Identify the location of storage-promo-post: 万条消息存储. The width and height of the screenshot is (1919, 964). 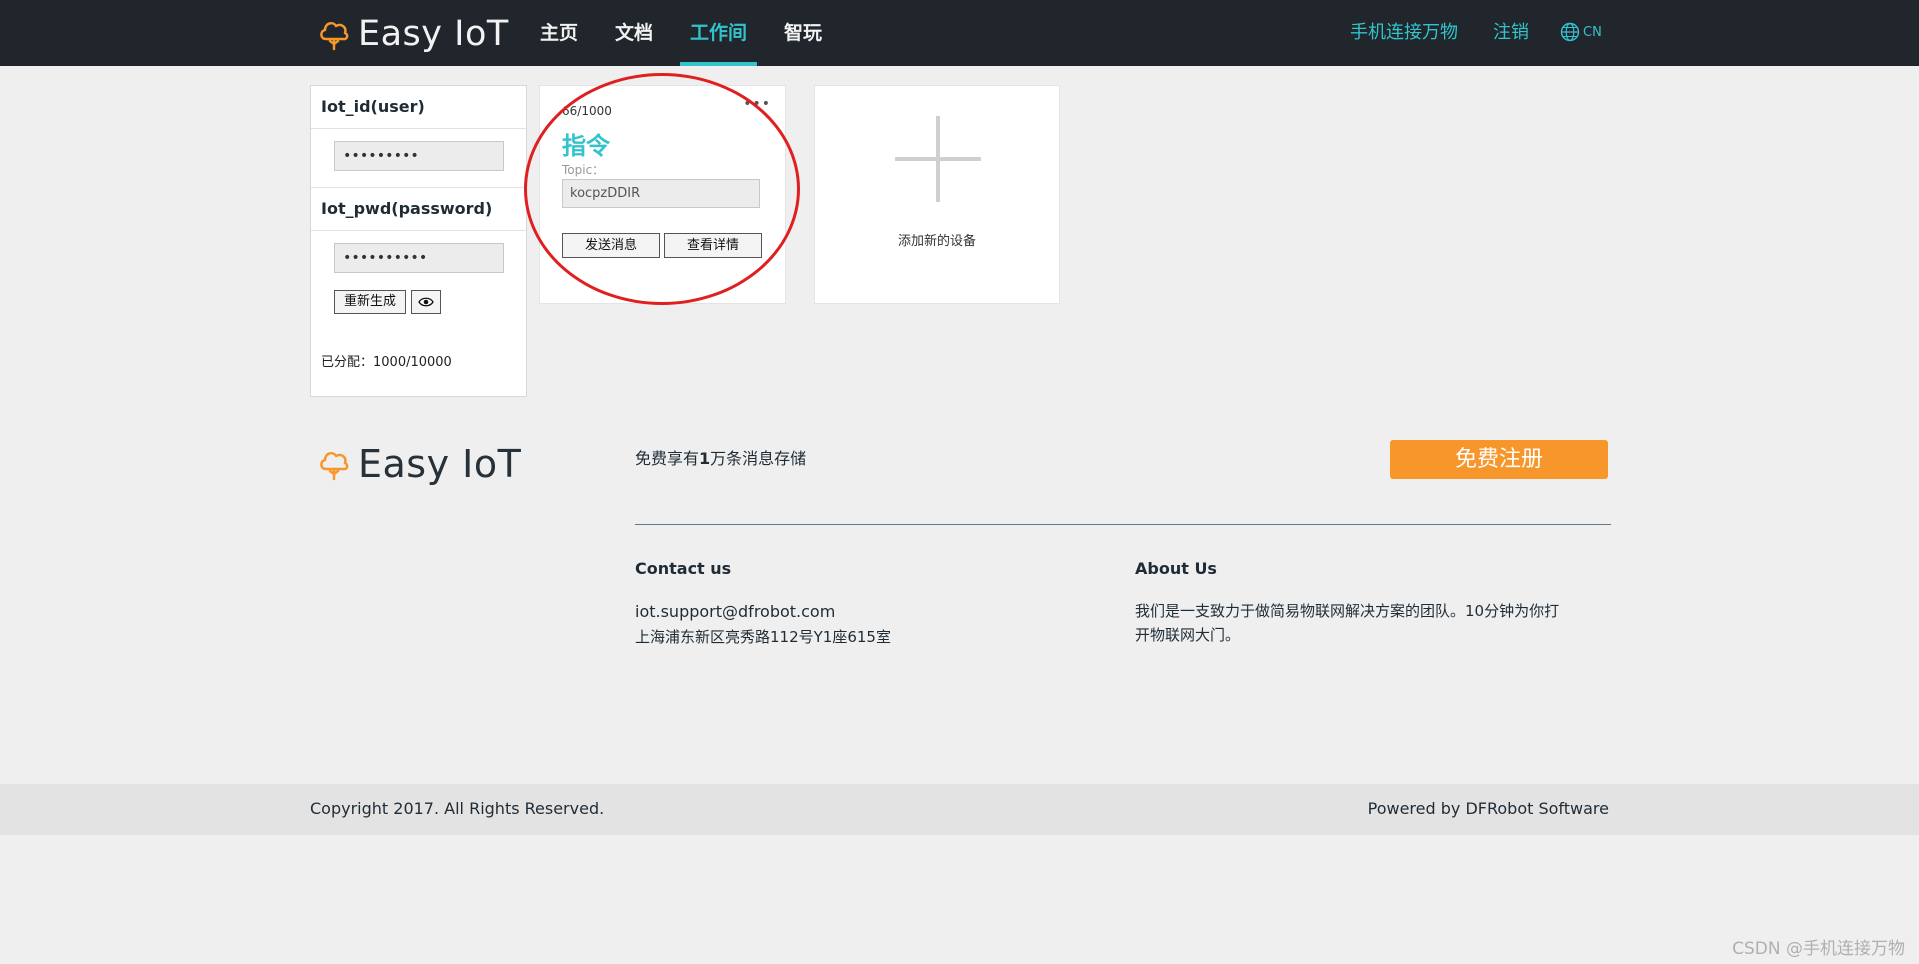
(758, 458).